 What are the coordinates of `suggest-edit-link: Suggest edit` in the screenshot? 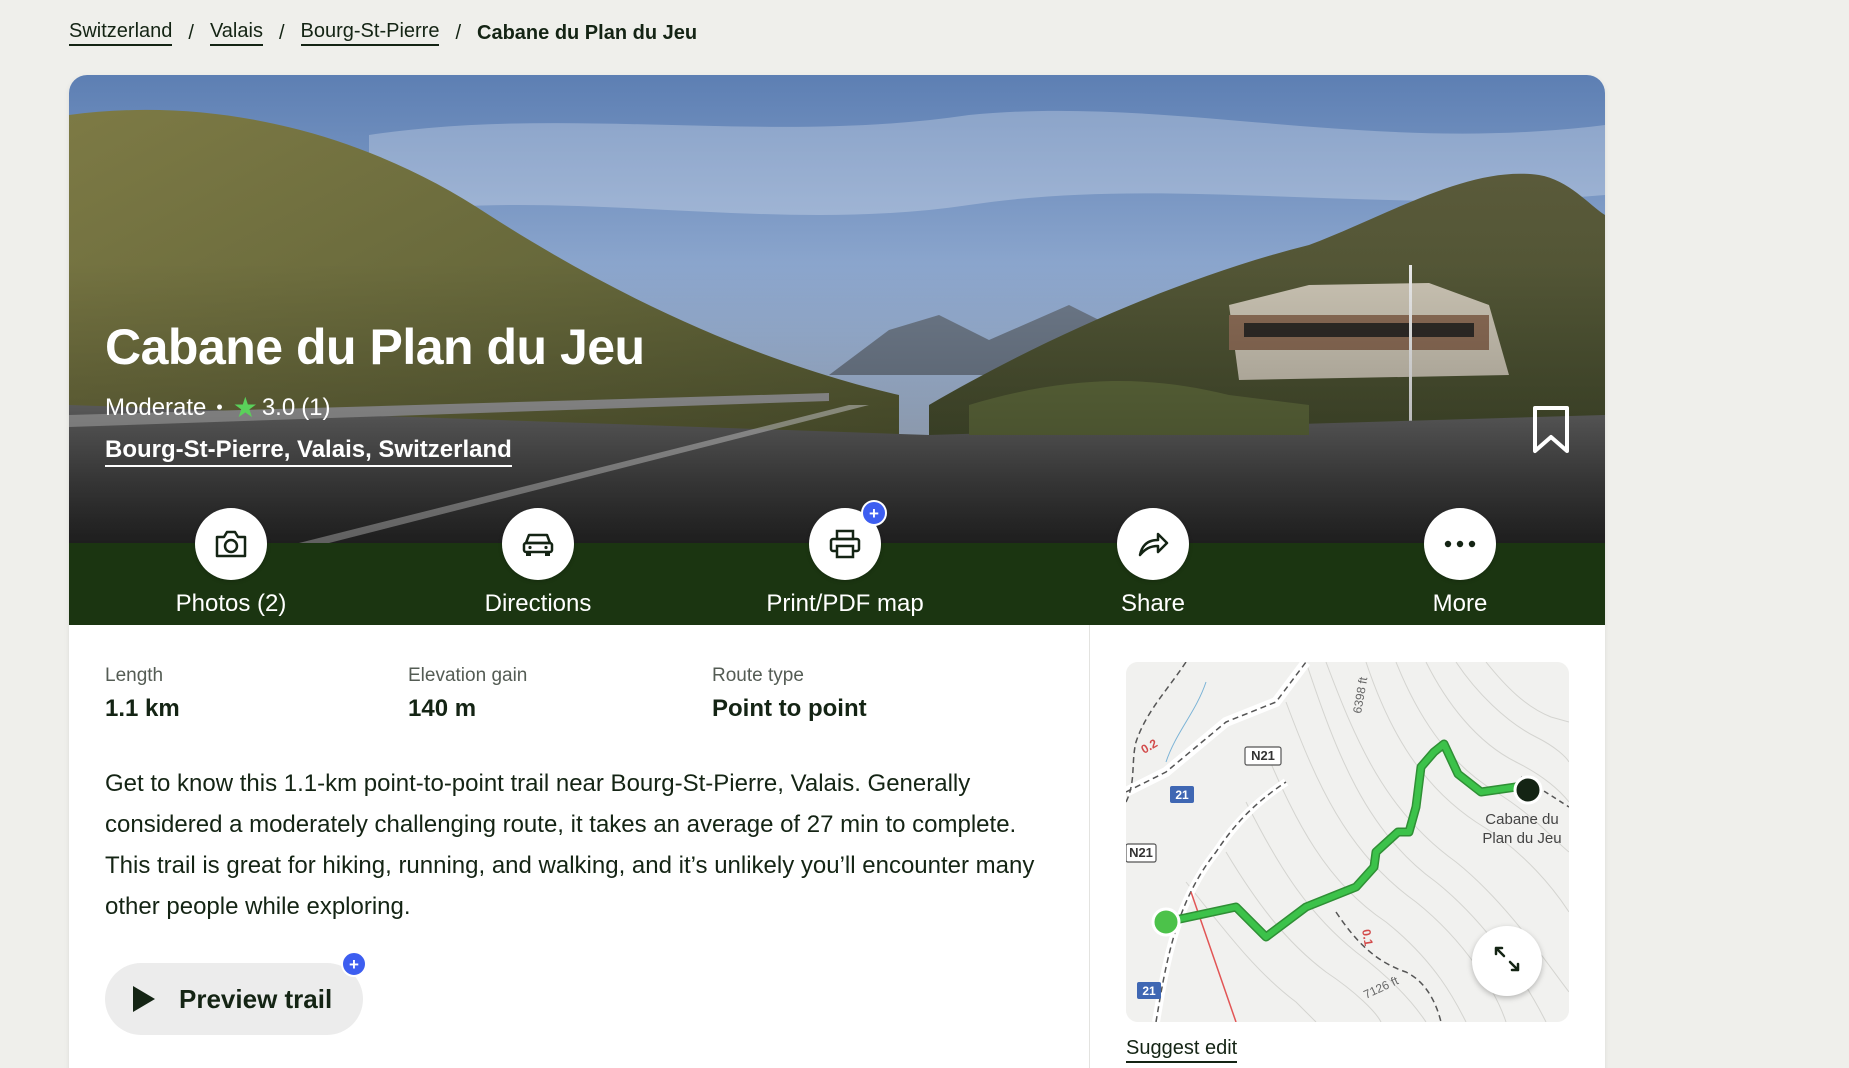 It's located at (1182, 1050).